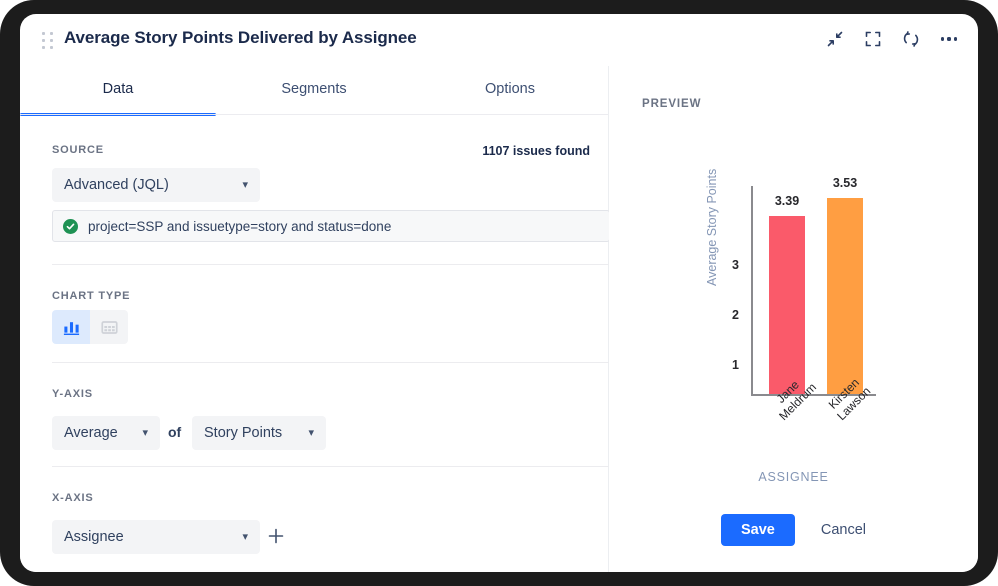  I want to click on chart-y-axis-label: Average Story Points, so click(712, 227).